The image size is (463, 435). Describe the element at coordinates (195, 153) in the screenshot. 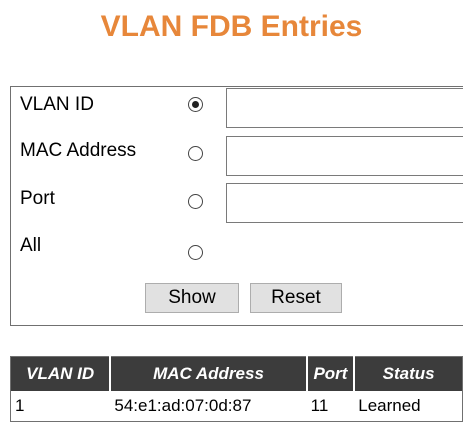

I see `mac-address-radio` at that location.